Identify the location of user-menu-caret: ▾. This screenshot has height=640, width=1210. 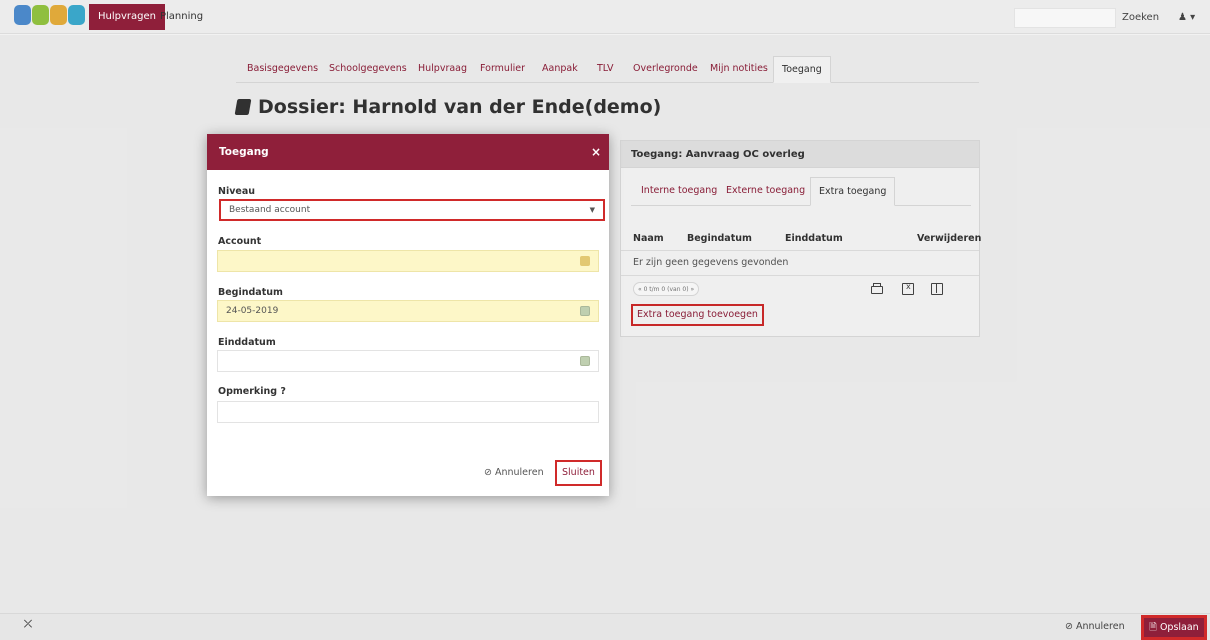
(1193, 17).